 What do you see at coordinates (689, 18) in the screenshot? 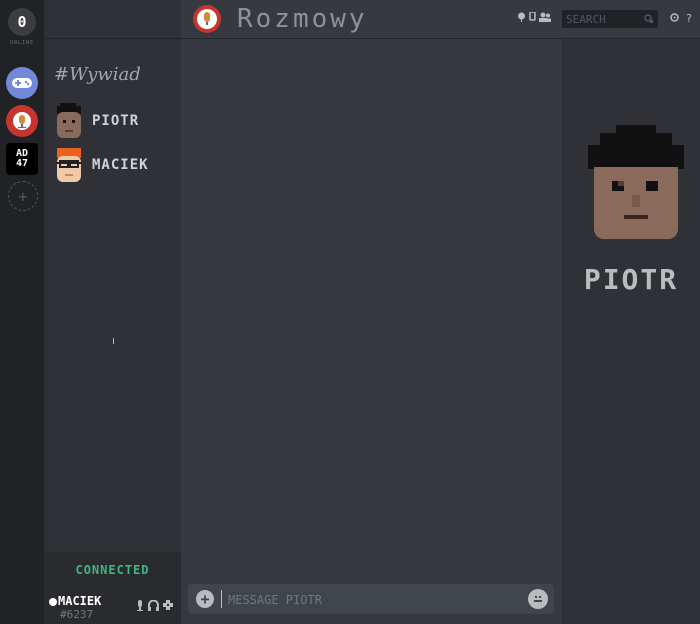
I see `help-icon: ?` at bounding box center [689, 18].